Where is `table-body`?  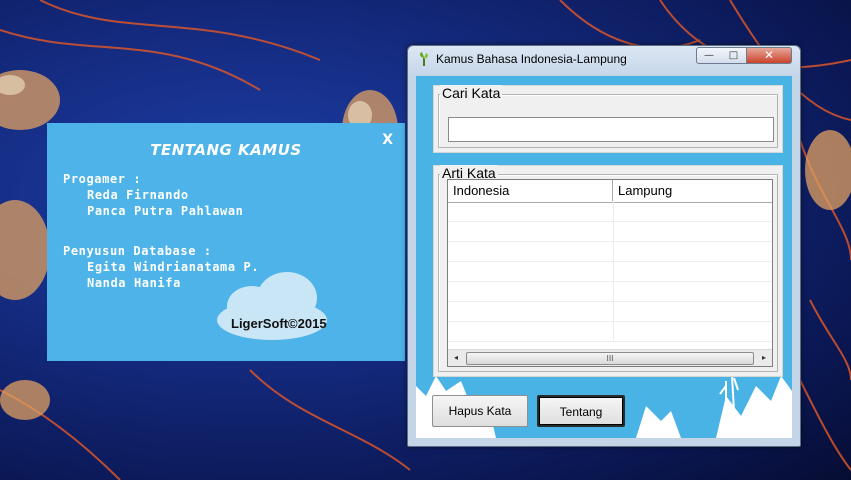
table-body is located at coordinates (610, 277).